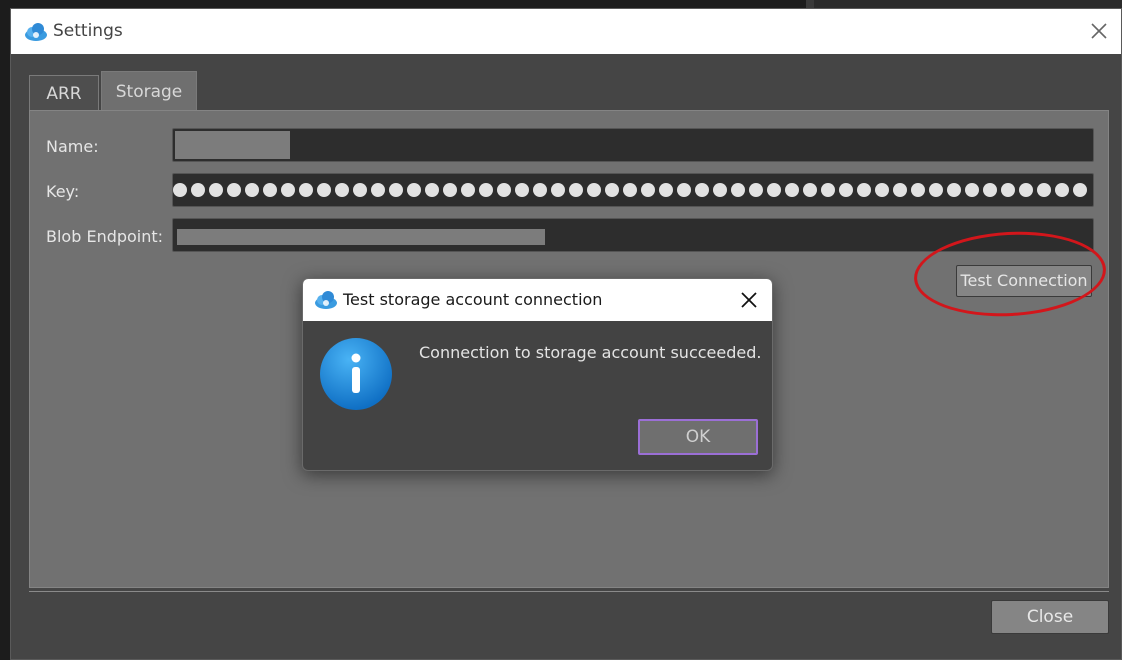 Image resolution: width=1122 pixels, height=660 pixels. I want to click on divider, so click(569, 591).